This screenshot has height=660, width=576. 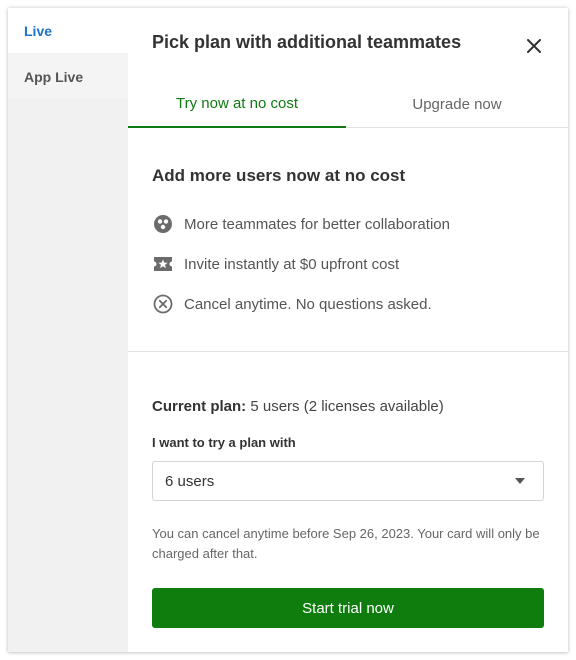 I want to click on plan-select-label: I want to try a plan with, so click(x=224, y=442).